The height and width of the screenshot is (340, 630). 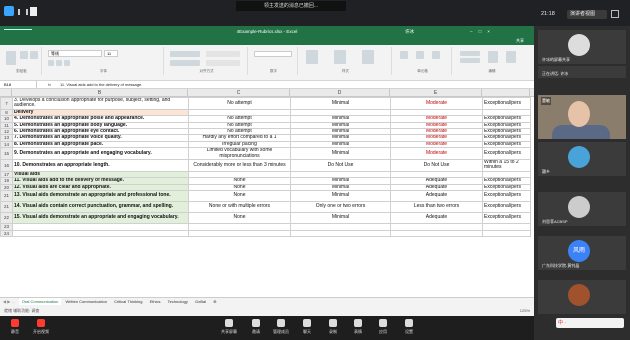 I want to click on video-button: 开启视频, so click(x=41, y=328).